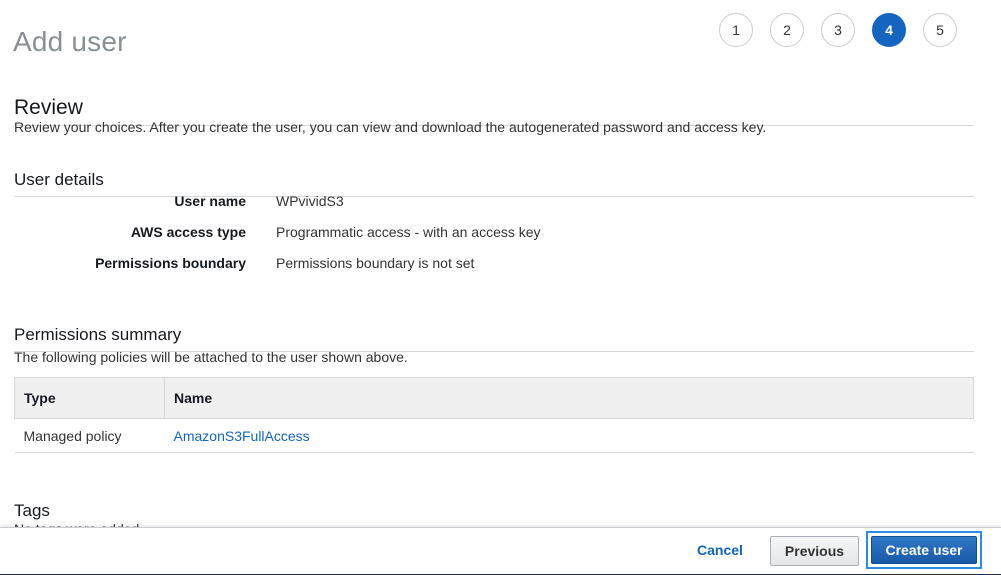  I want to click on detail-value: Permissions boundary is not set, so click(375, 263).